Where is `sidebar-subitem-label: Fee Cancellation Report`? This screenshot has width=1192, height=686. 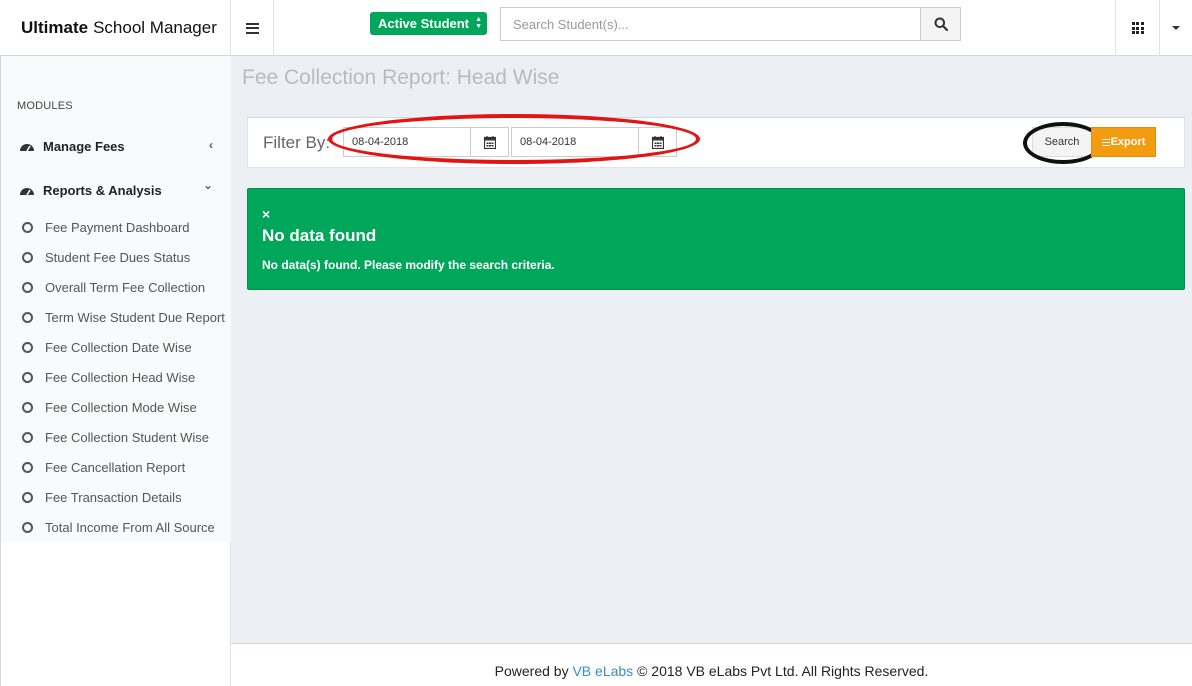 sidebar-subitem-label: Fee Cancellation Report is located at coordinates (115, 467).